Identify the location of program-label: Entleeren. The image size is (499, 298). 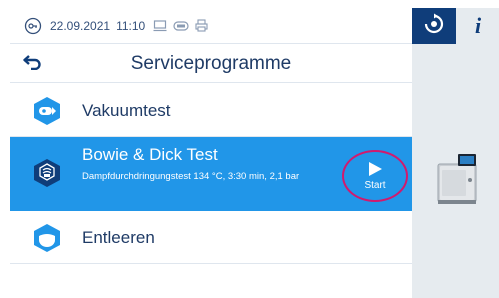
(118, 237).